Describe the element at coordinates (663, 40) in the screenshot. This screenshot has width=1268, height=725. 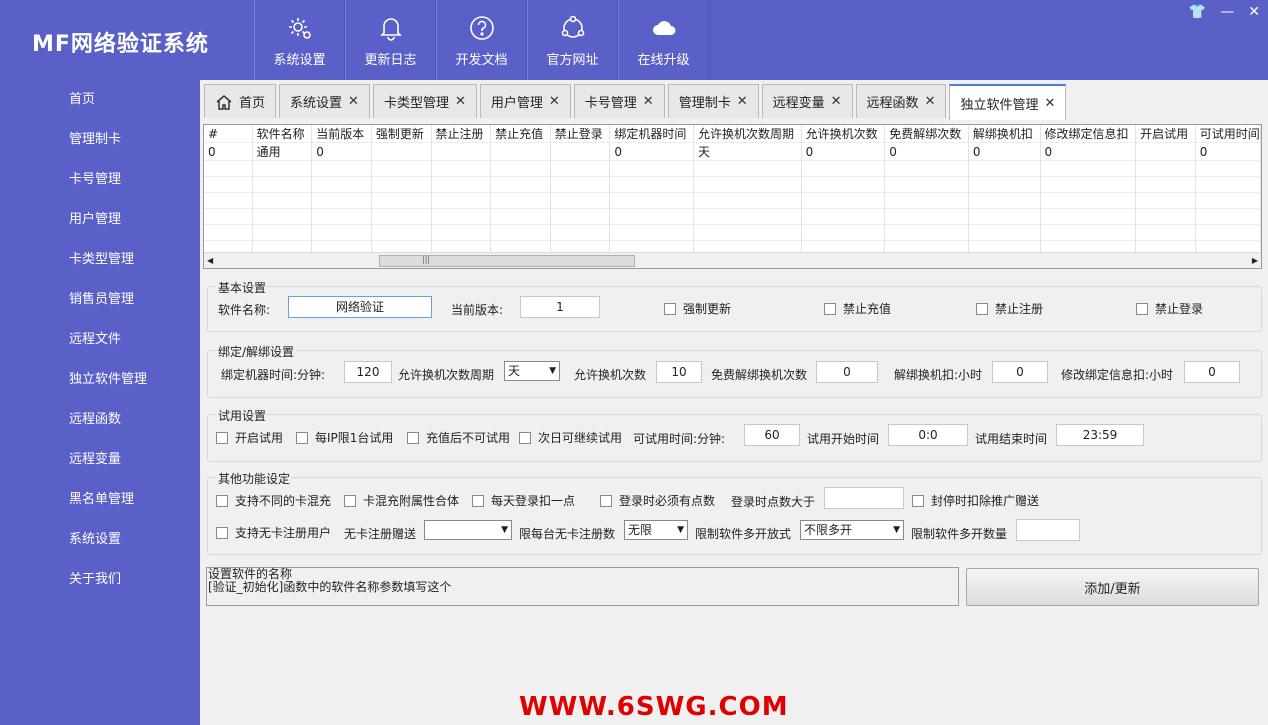
I see `toolbar-online-upgrade-button: 在线升级` at that location.